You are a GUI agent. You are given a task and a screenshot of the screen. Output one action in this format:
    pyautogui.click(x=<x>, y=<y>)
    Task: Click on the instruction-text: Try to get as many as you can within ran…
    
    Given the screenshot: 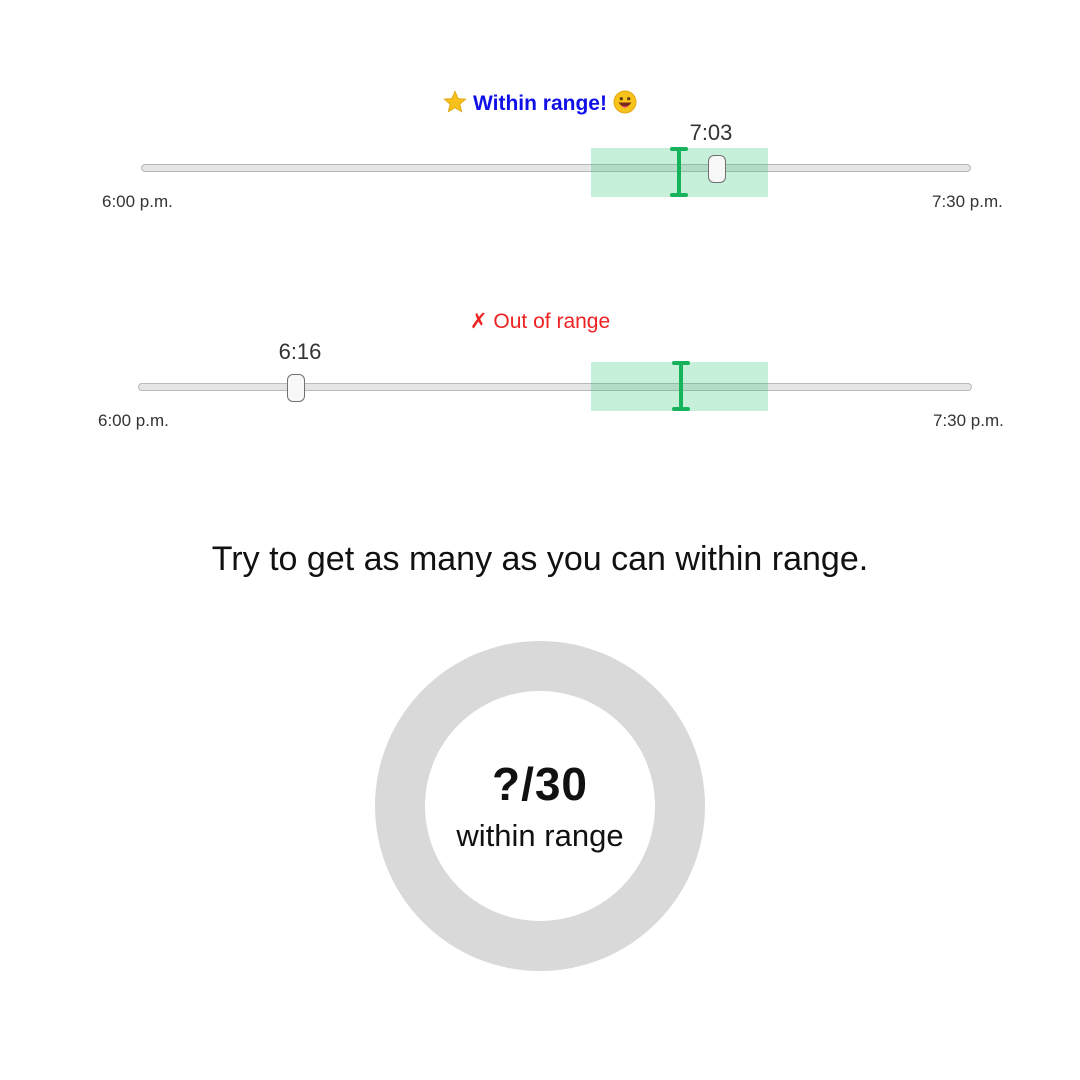 What is the action you would take?
    pyautogui.click(x=540, y=559)
    